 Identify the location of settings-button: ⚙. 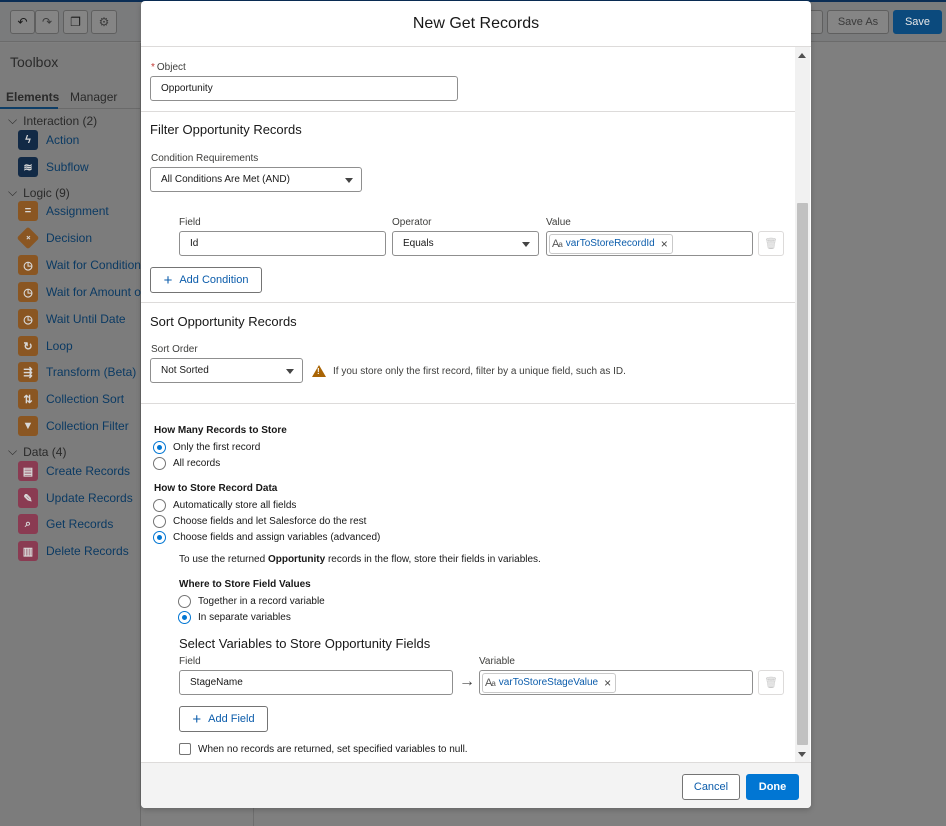
(104, 22).